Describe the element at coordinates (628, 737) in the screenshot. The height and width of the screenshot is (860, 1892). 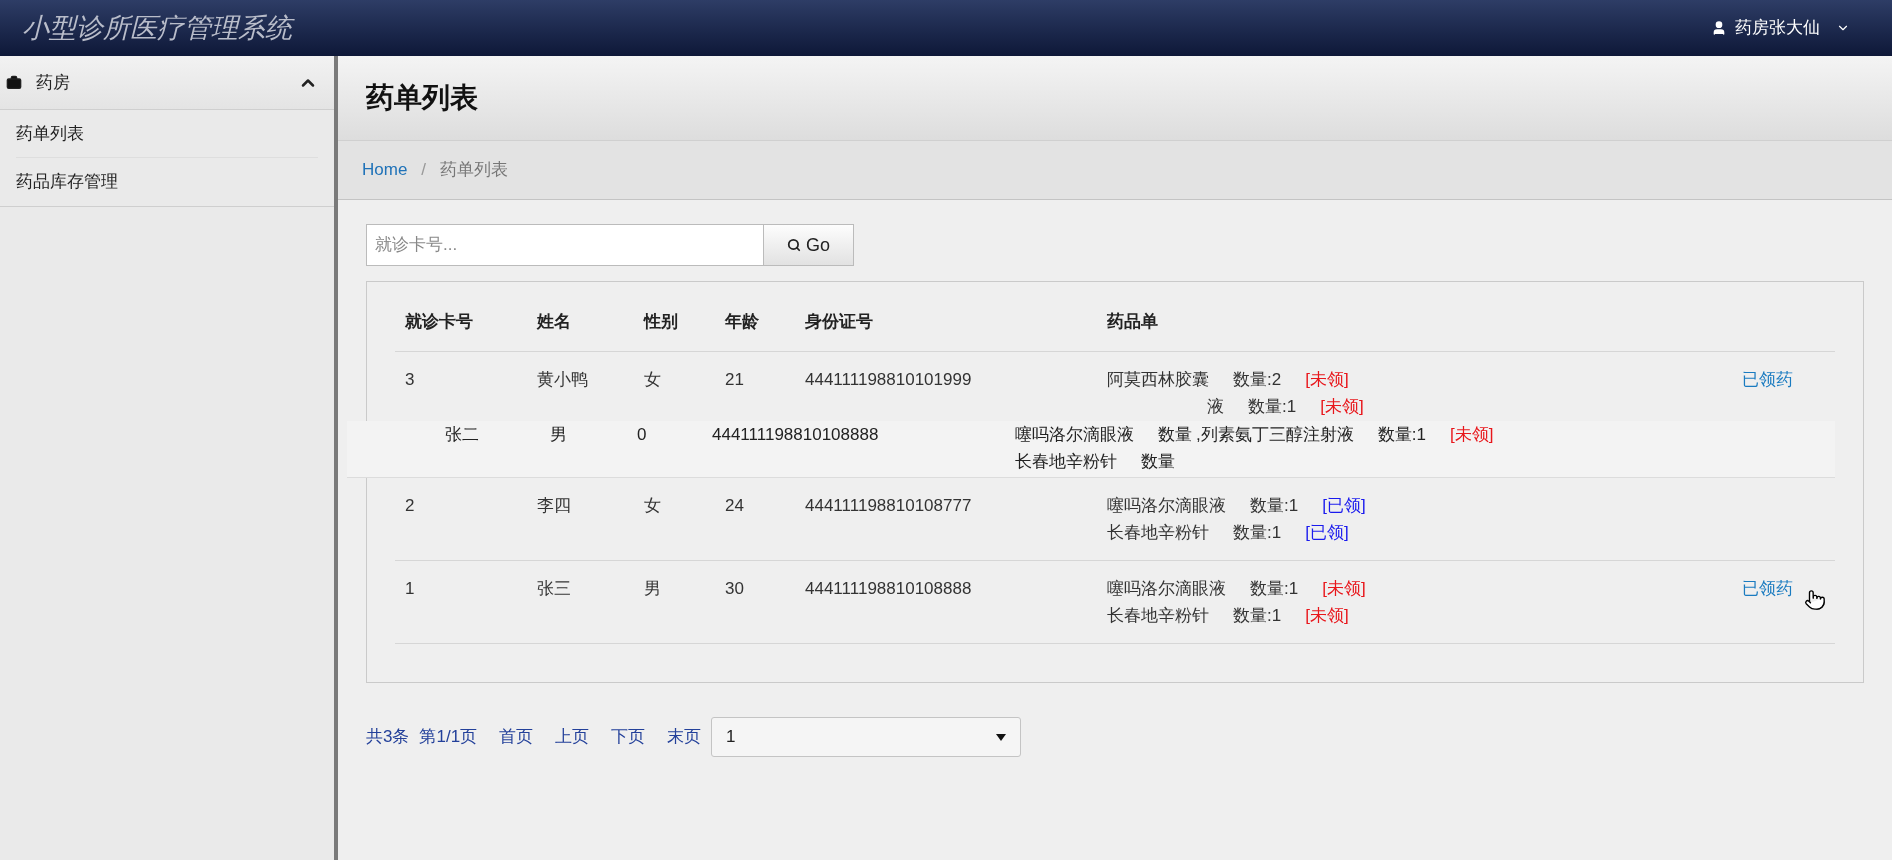
I see `pagination-link: 下页` at that location.